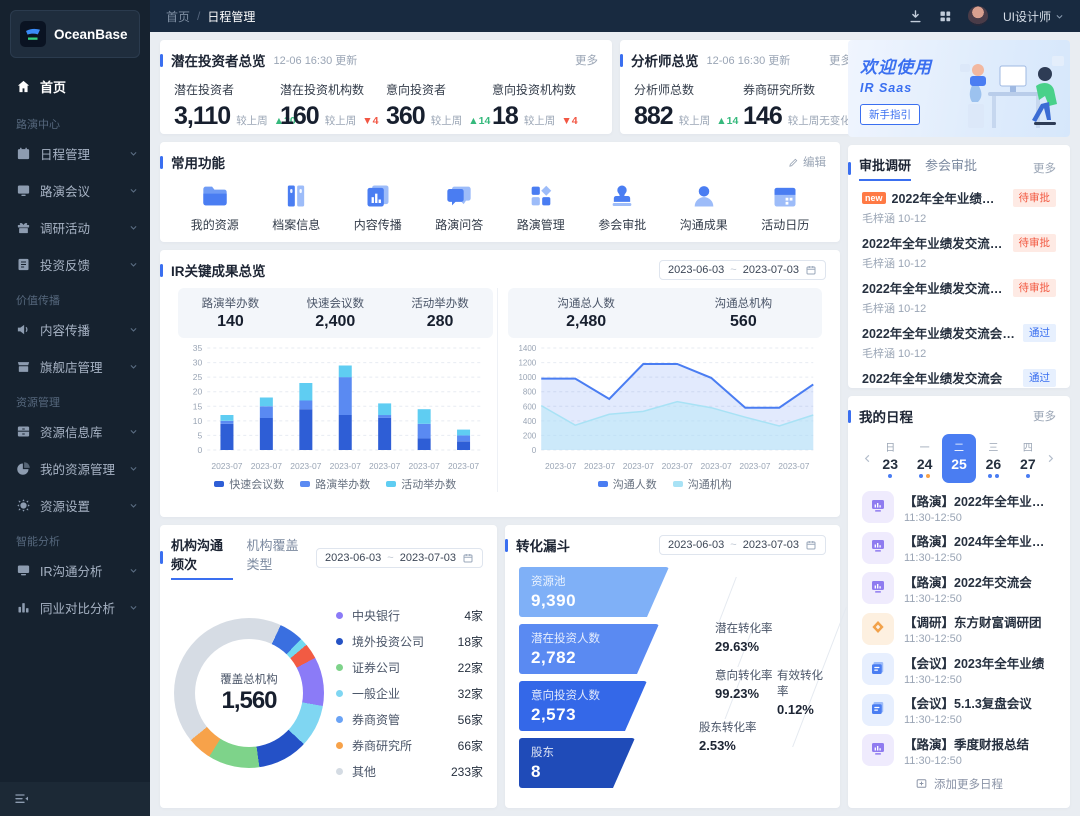 The width and height of the screenshot is (1080, 816). What do you see at coordinates (378, 207) in the screenshot?
I see `quick-function-item: 内容传播` at bounding box center [378, 207].